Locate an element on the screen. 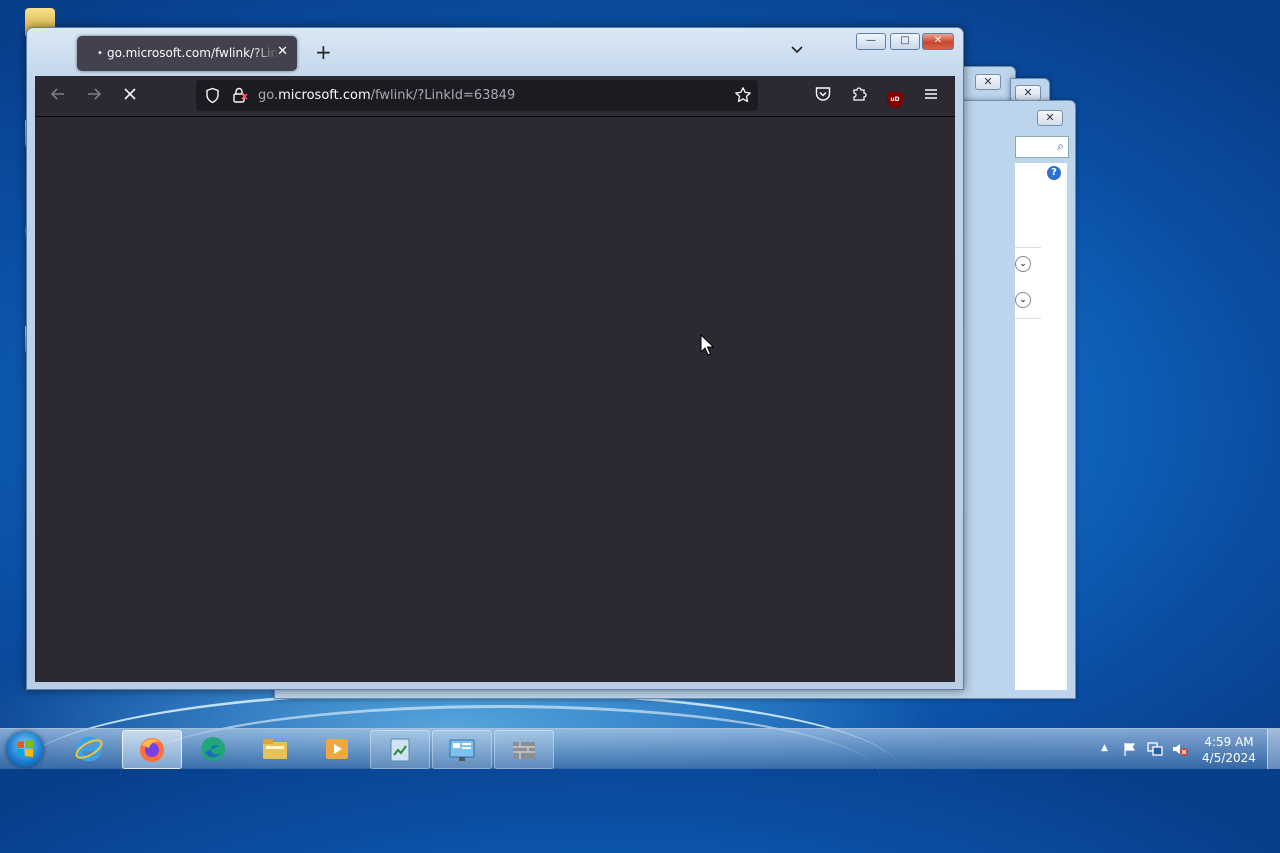 The height and width of the screenshot is (853, 1280). taskbar-firewall is located at coordinates (524, 749).